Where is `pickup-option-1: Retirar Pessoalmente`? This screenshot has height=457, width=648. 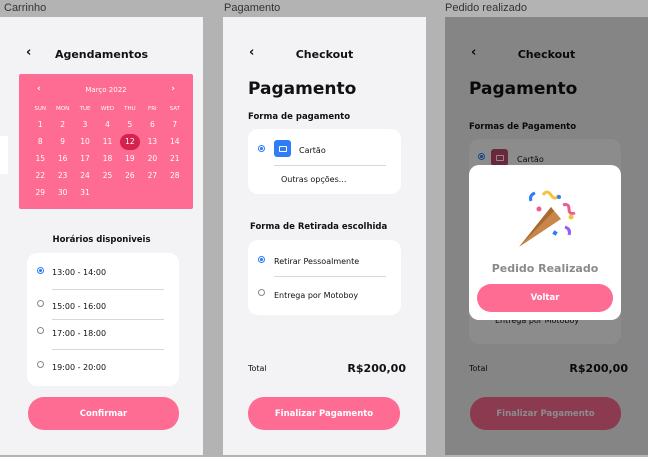
pickup-option-1: Retirar Pessoalmente is located at coordinates (316, 261).